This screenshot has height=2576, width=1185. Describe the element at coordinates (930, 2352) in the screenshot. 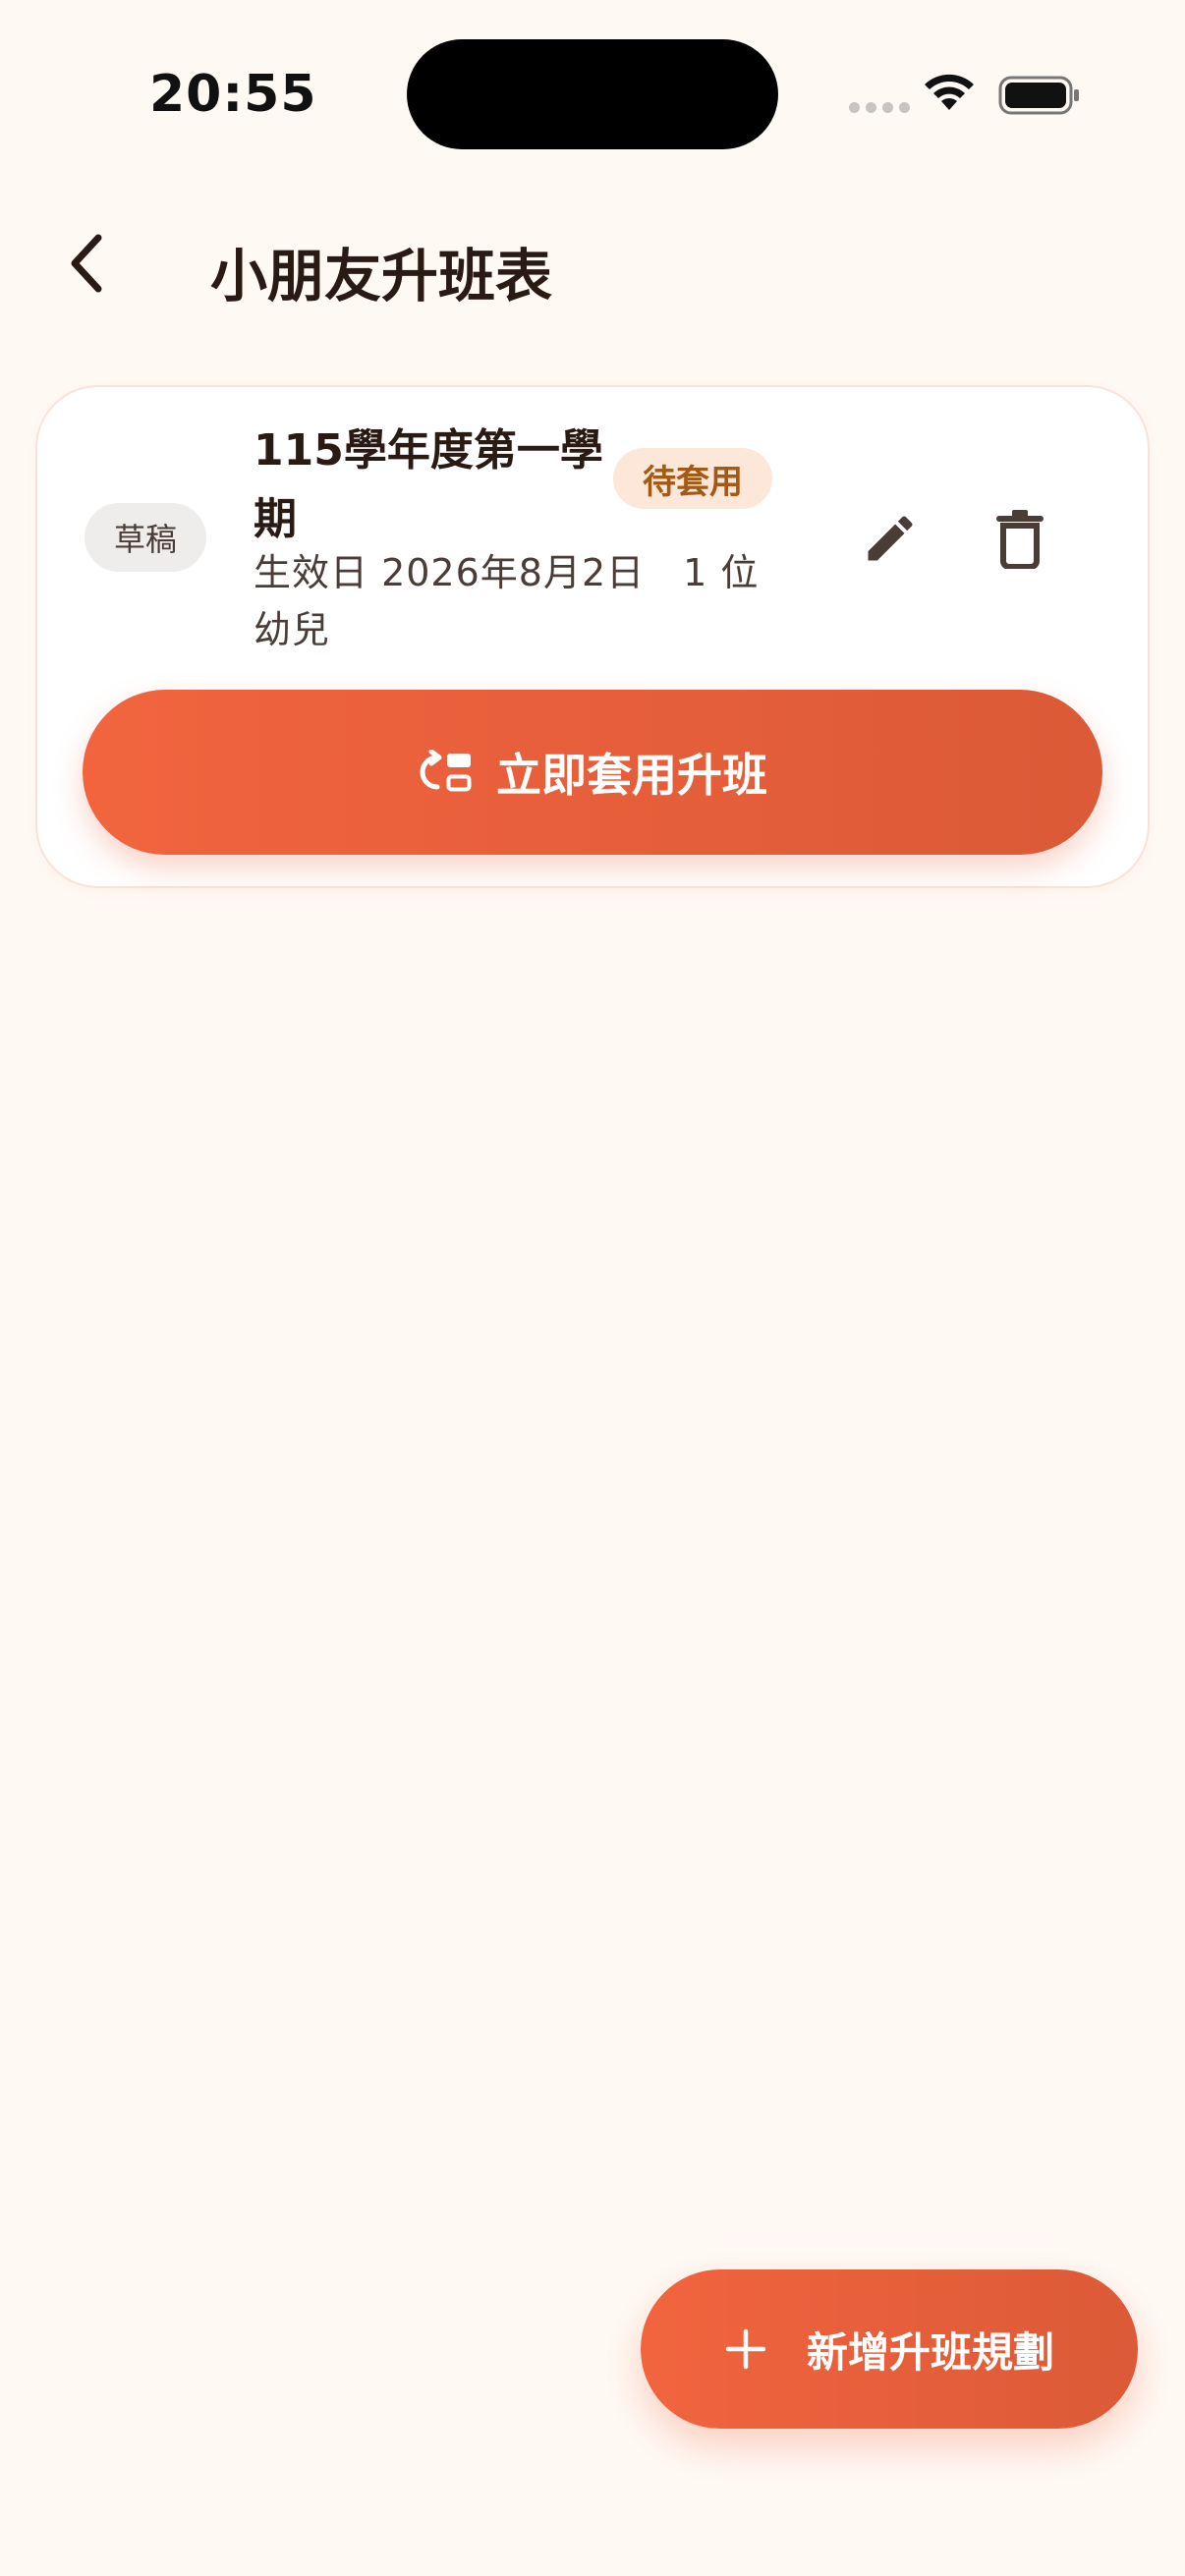

I see `fab-label: 新增升班規劃` at that location.